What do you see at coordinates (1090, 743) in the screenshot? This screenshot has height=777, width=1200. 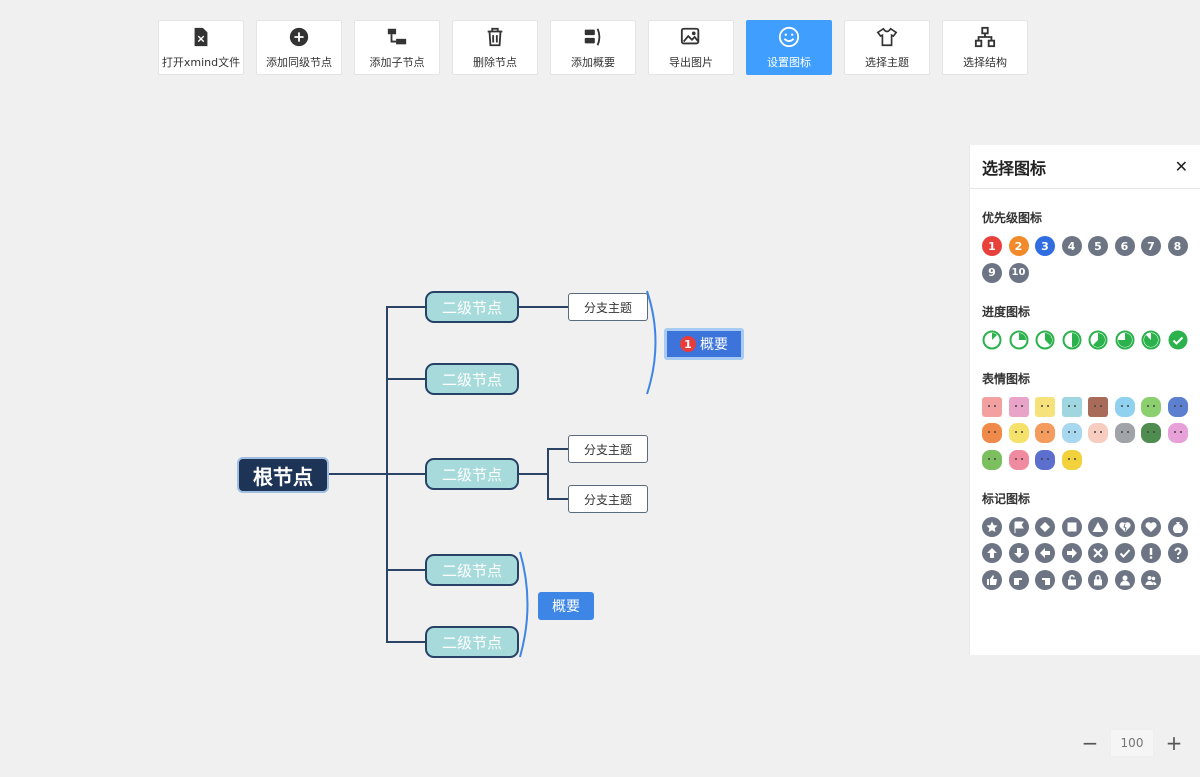 I see `zoom-out-button: −` at bounding box center [1090, 743].